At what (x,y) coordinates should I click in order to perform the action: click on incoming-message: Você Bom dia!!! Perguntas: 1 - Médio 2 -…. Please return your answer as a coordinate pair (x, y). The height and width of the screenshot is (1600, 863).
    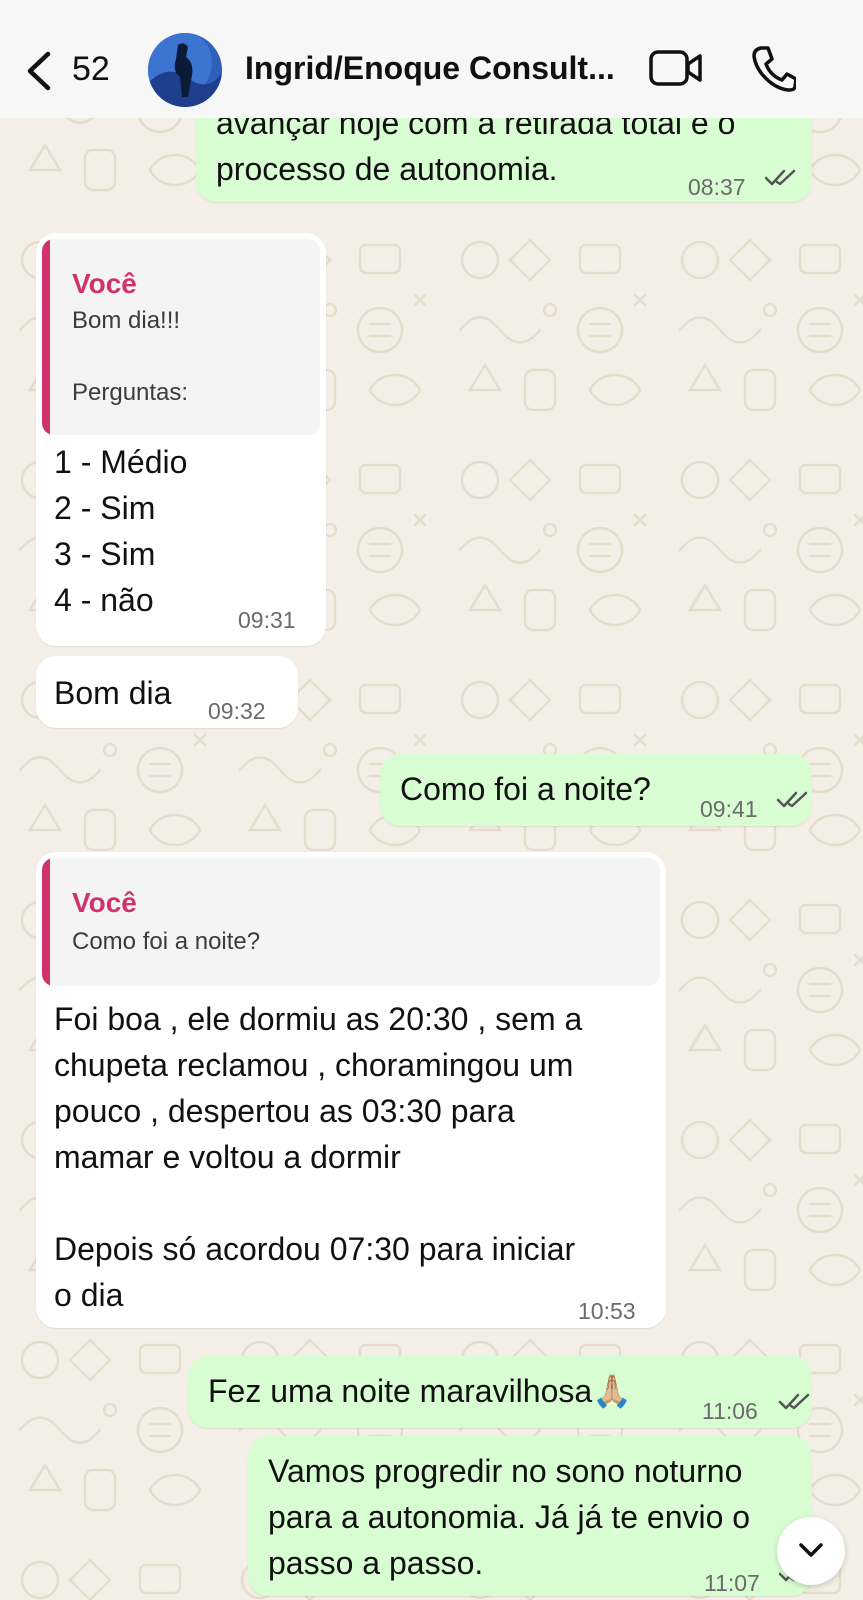
    Looking at the image, I should click on (181, 439).